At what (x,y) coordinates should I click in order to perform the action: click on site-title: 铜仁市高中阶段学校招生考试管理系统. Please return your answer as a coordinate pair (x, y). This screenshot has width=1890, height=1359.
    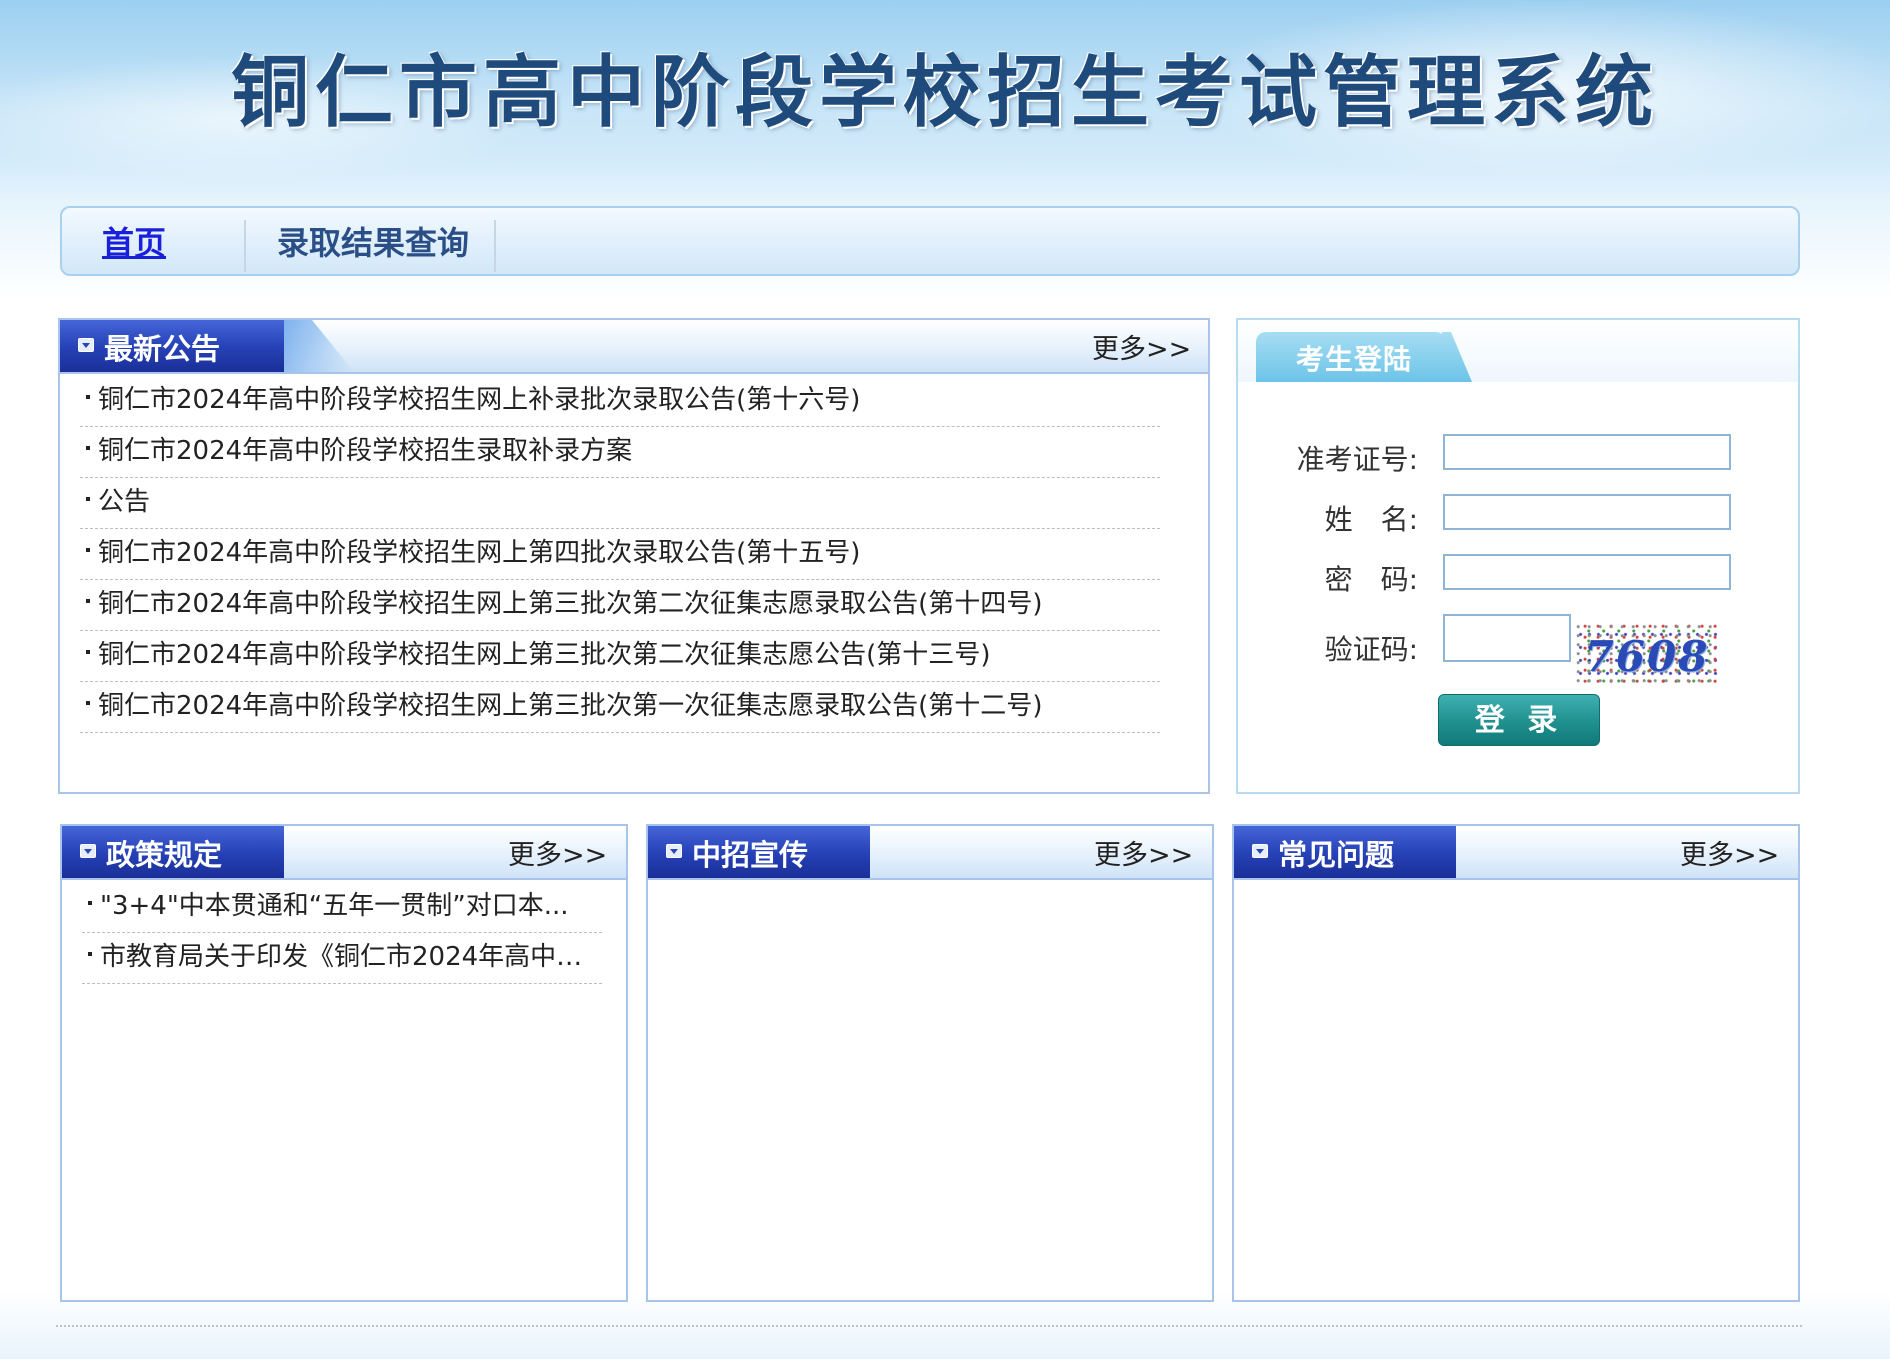
    Looking at the image, I should click on (944, 93).